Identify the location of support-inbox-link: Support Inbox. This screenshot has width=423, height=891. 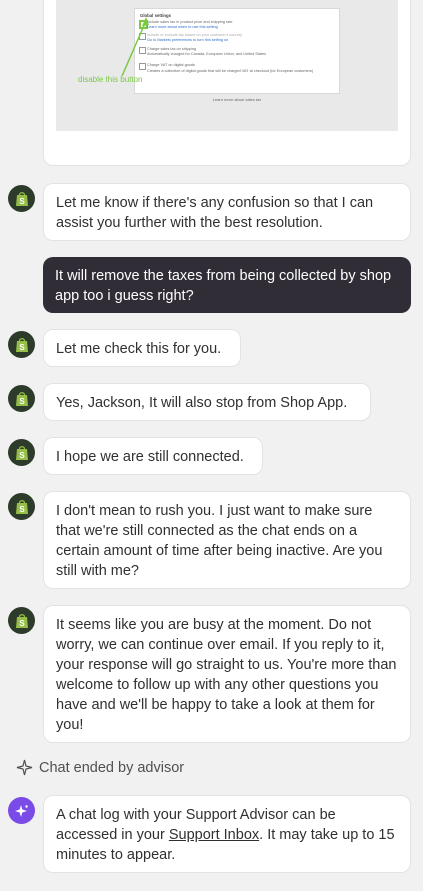
(214, 835).